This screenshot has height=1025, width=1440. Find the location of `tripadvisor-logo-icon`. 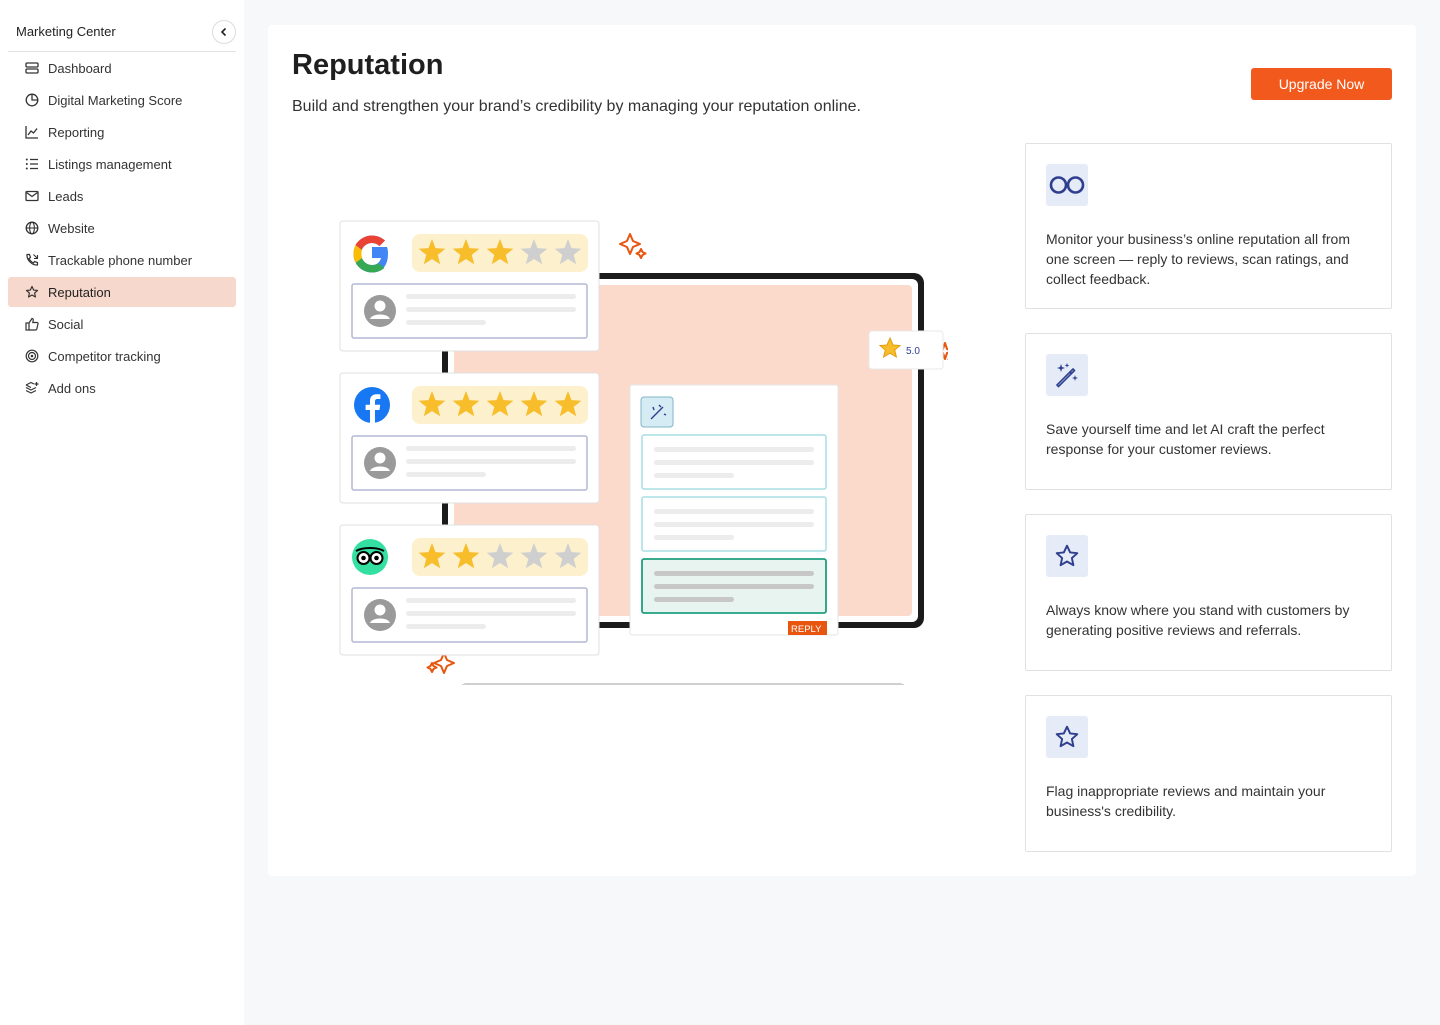

tripadvisor-logo-icon is located at coordinates (370, 557).